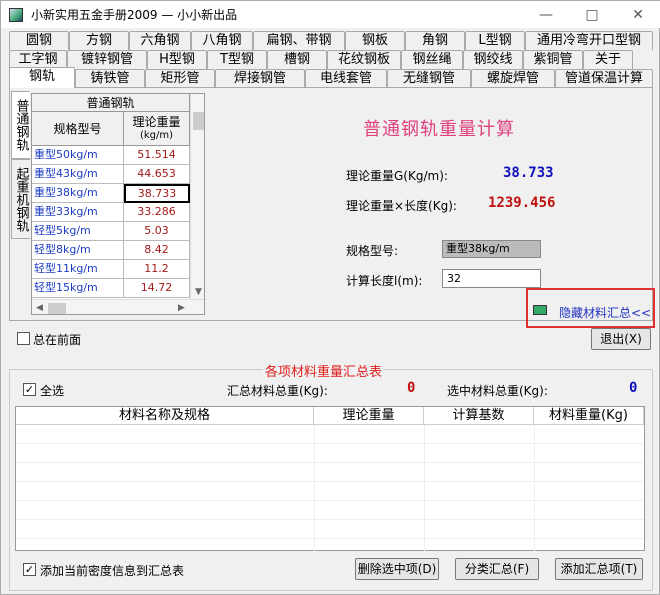 This screenshot has width=660, height=595. What do you see at coordinates (372, 251) in the screenshot?
I see `spec-label: 规格型号:` at bounding box center [372, 251].